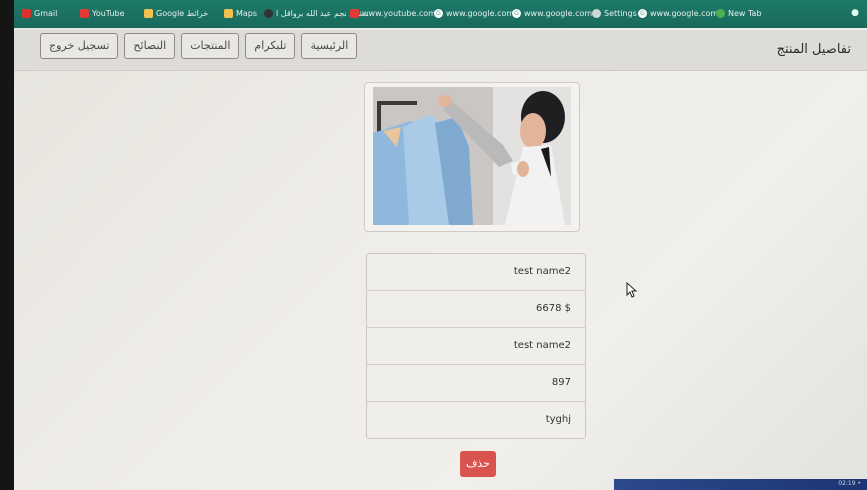  I want to click on bookmark-google-1: Gwww.google.com, so click(474, 13).